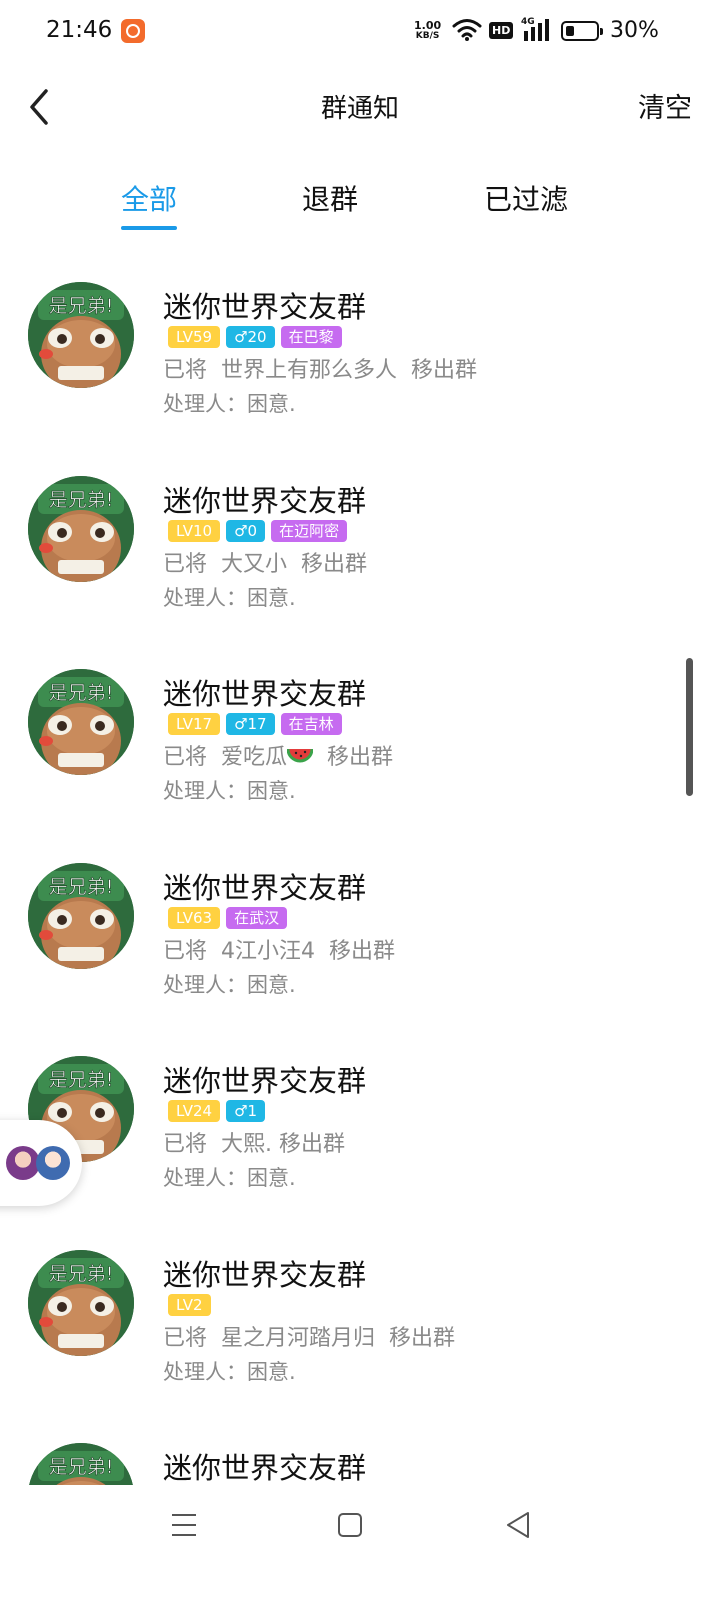  I want to click on wifi-icon, so click(467, 30).